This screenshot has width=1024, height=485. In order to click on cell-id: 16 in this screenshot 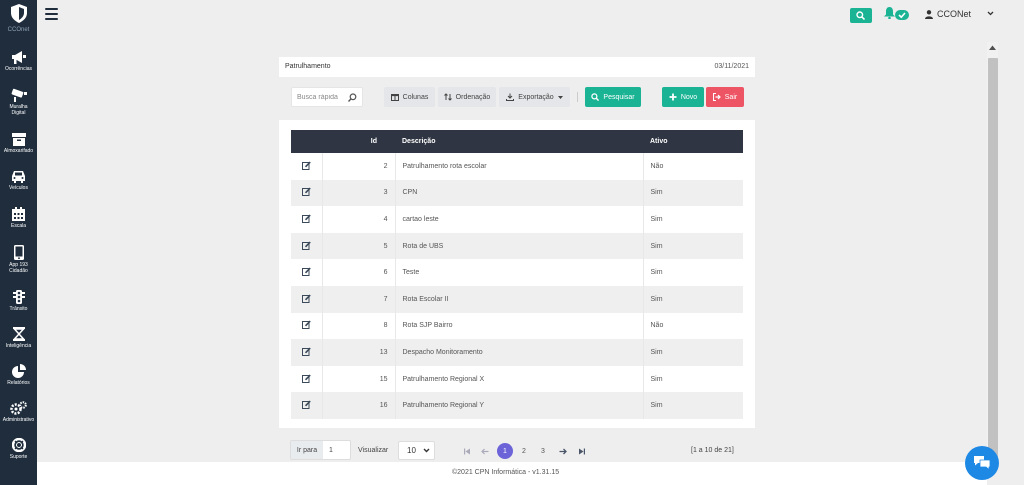, I will do `click(359, 405)`.